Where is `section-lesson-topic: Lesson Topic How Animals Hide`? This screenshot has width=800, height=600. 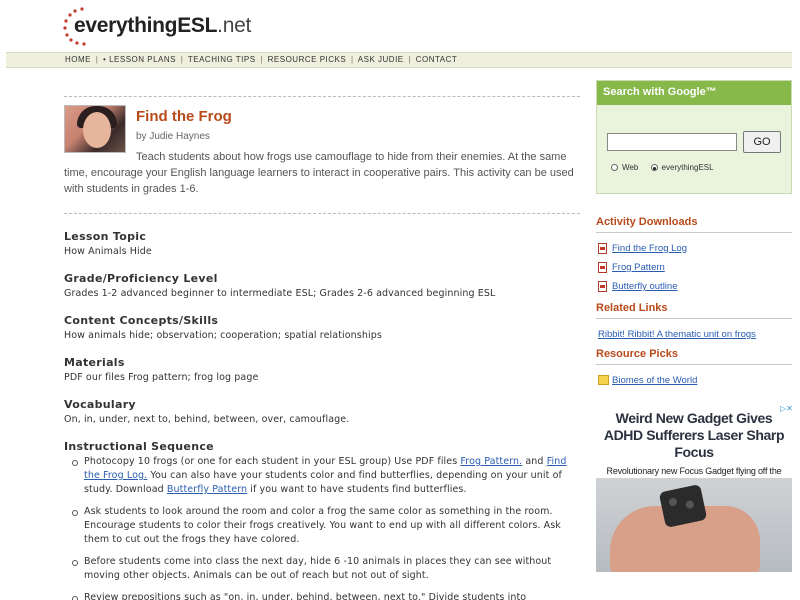
section-lesson-topic: Lesson Topic How Animals Hide is located at coordinates (322, 244).